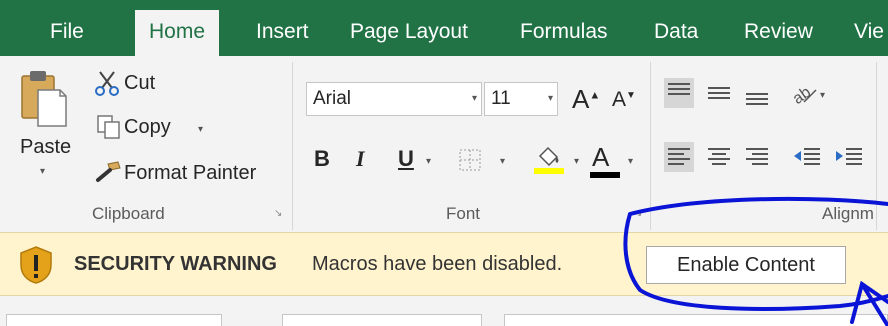 This screenshot has width=888, height=326. I want to click on security-warning-message: Macros have been disabled., so click(437, 264).